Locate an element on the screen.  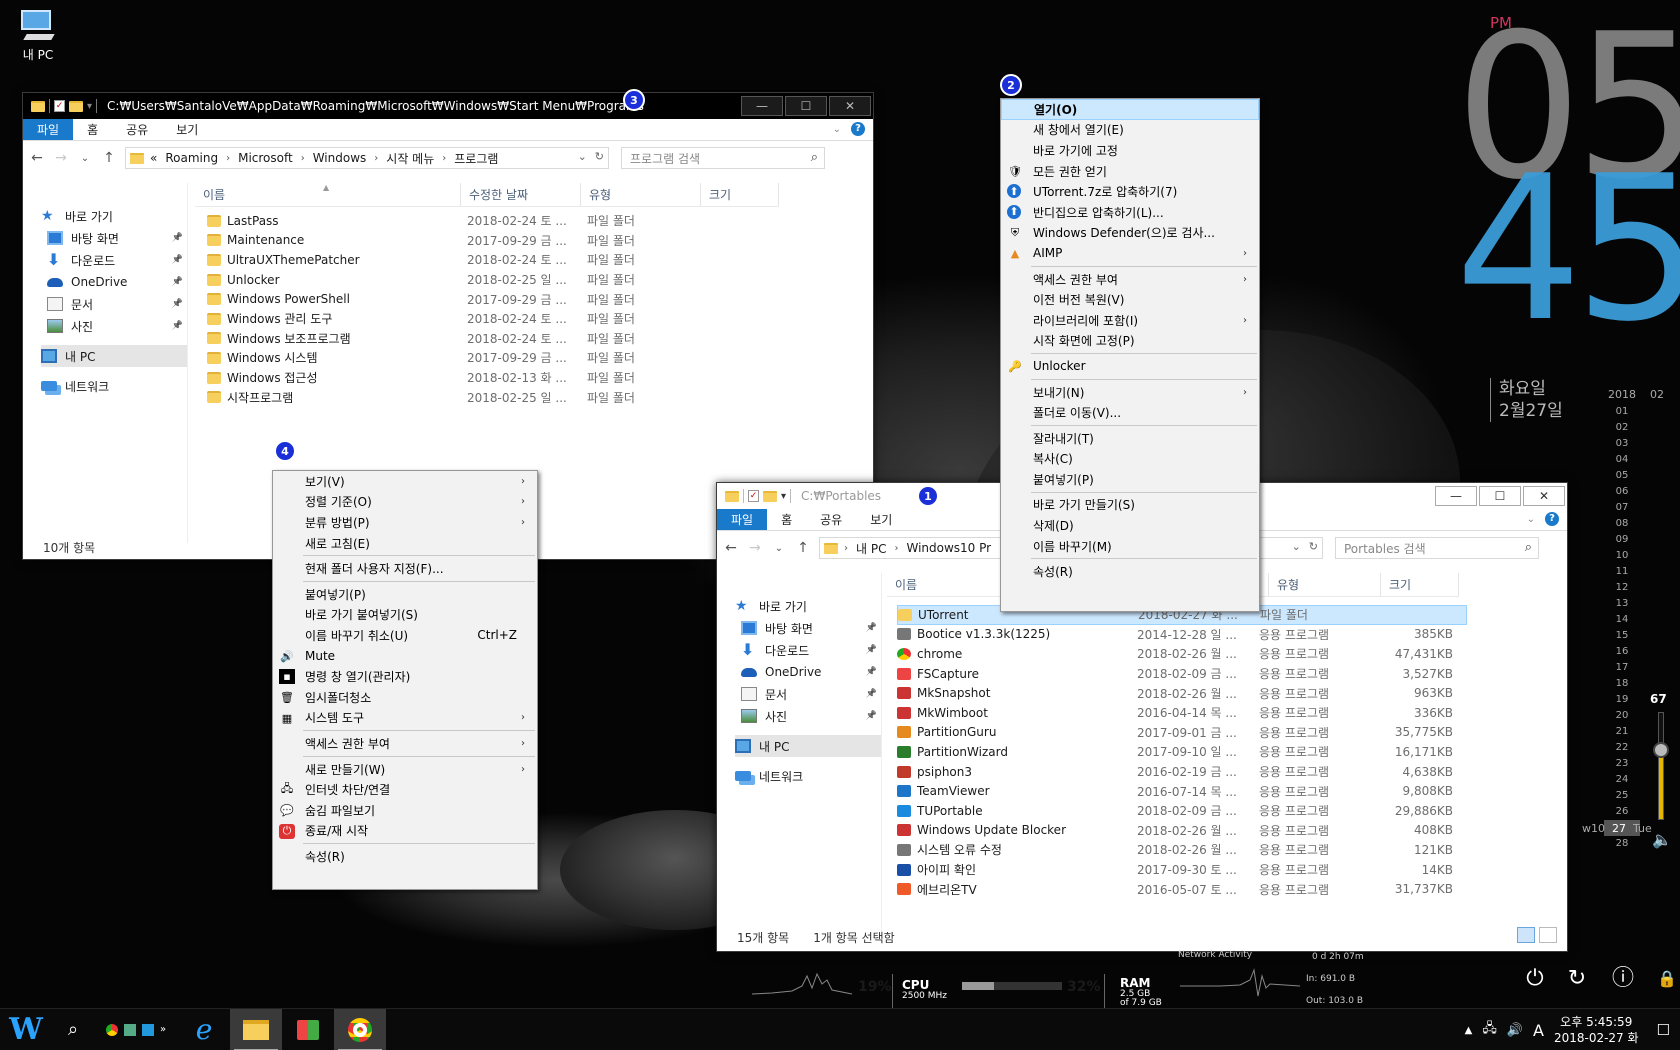
tab-home: 홈 is located at coordinates (92, 129).